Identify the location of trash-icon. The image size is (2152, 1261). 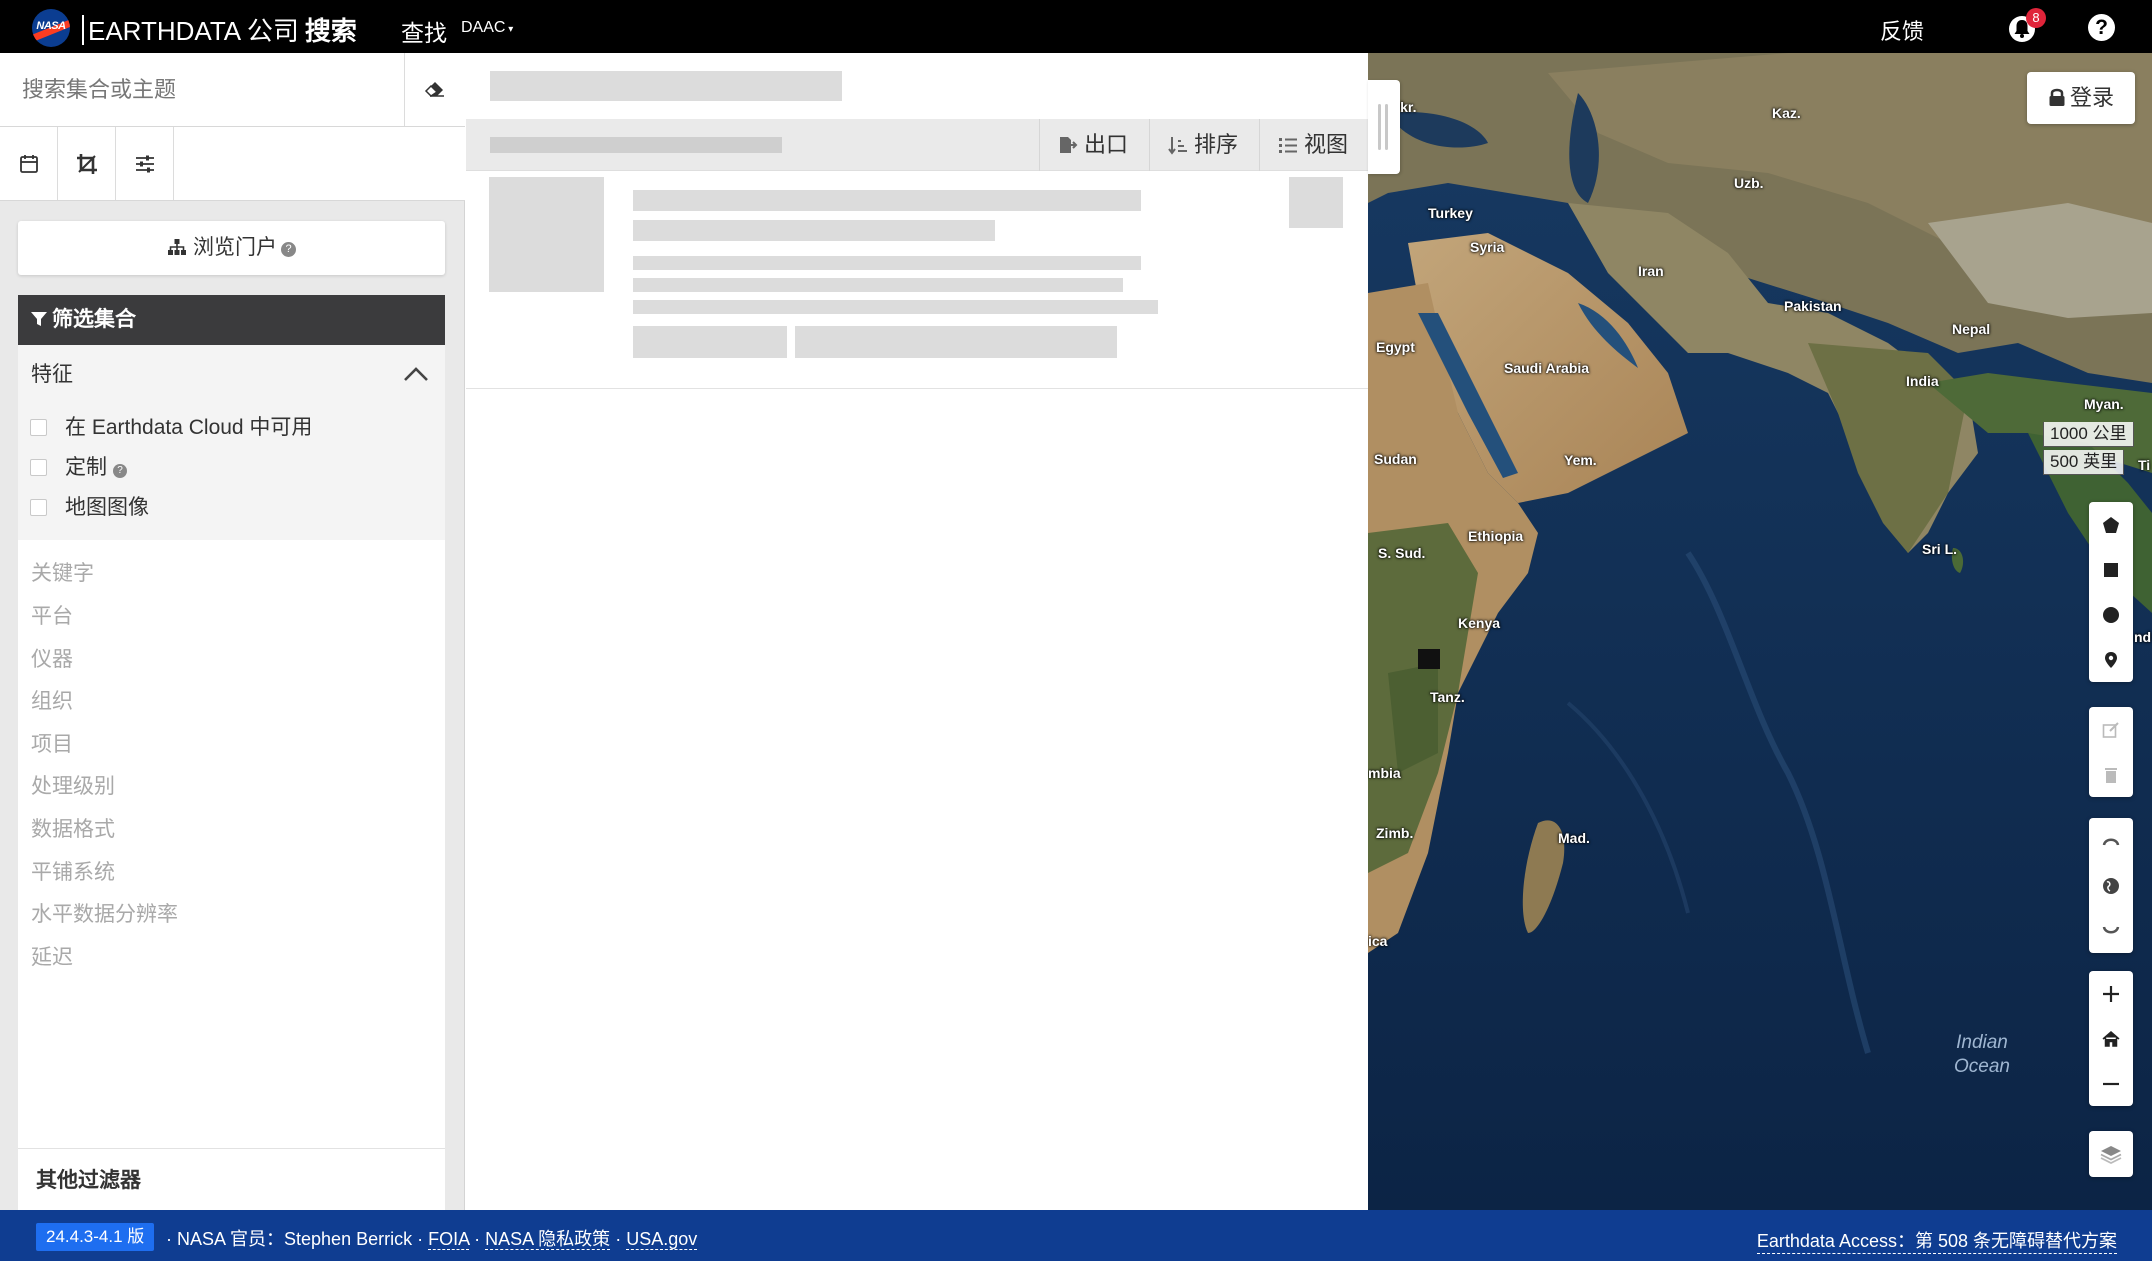
(2111, 775).